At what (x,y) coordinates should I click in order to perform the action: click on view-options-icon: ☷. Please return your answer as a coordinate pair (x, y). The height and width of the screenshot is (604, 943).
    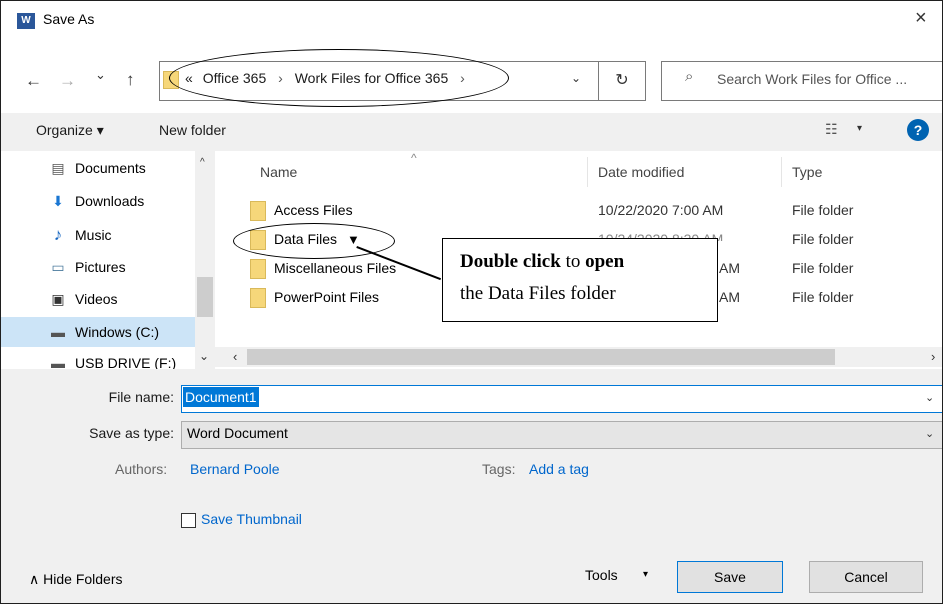
    Looking at the image, I should click on (831, 129).